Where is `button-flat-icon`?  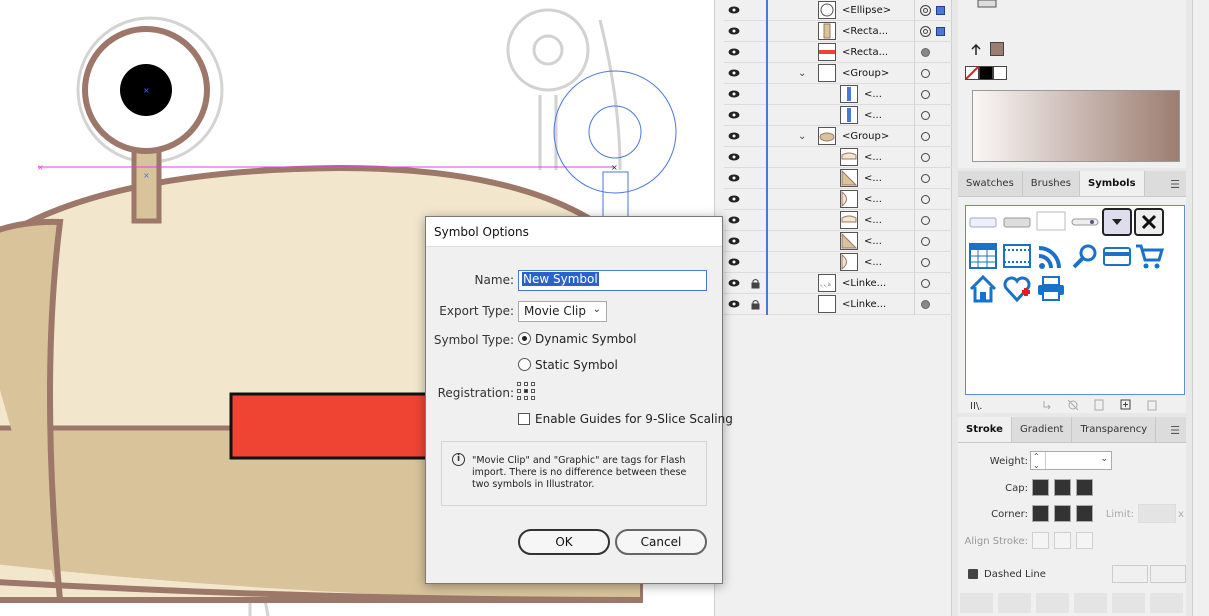
button-flat-icon is located at coordinates (983, 223).